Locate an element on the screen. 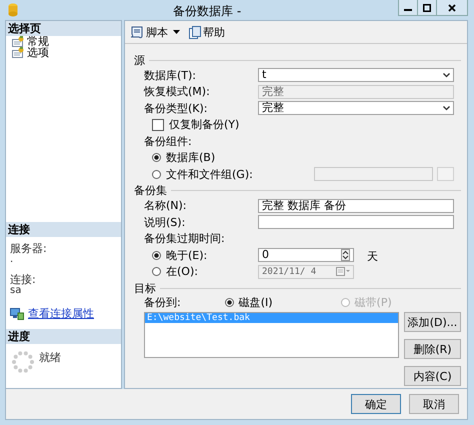  section-header: 选择页 is located at coordinates (63, 28).